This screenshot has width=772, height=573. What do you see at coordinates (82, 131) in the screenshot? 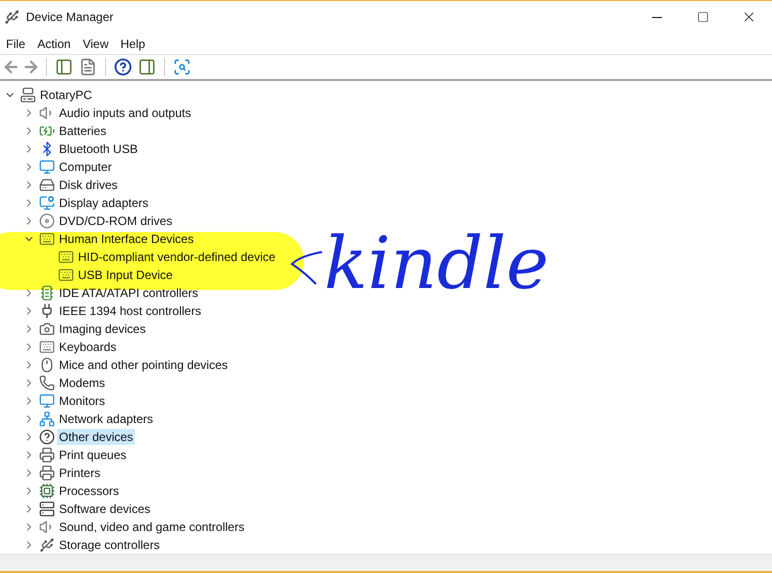
I see `tree-item: Batteries` at bounding box center [82, 131].